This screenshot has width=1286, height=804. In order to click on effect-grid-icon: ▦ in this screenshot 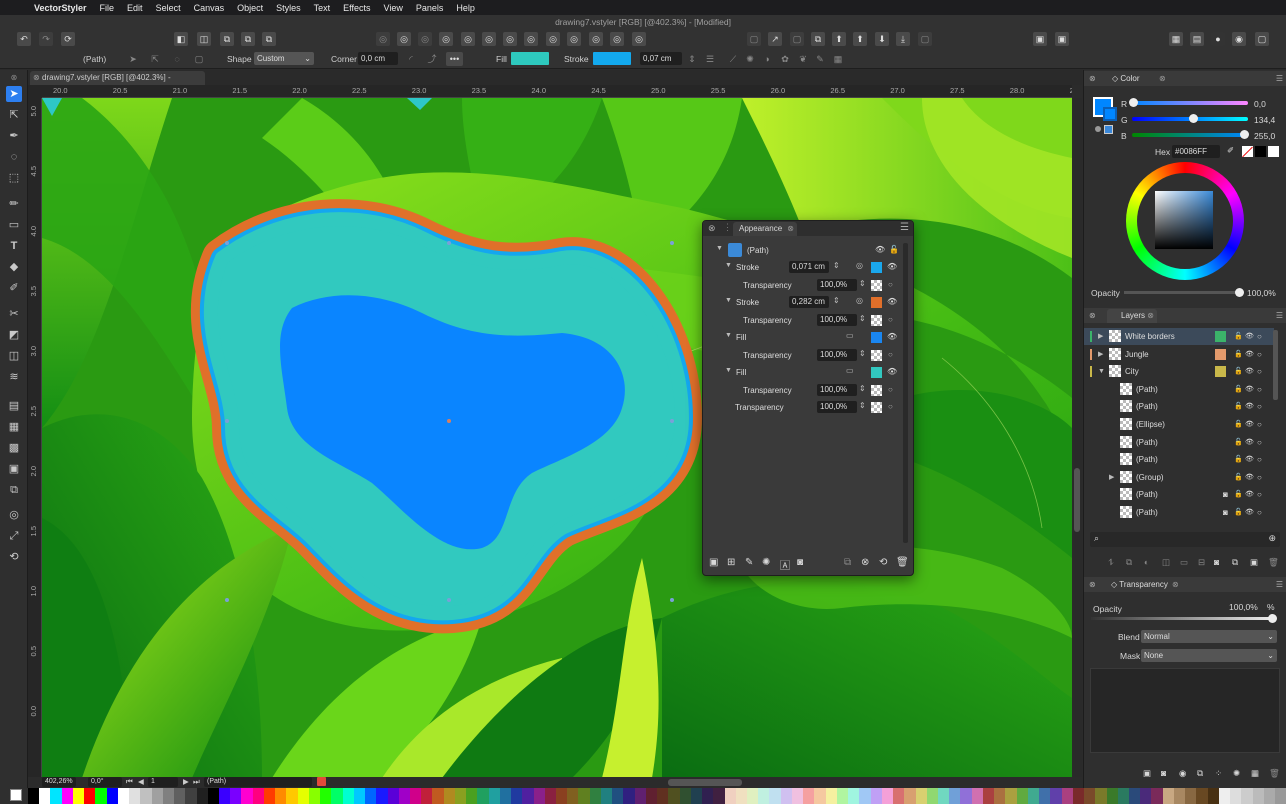, I will do `click(838, 59)`.